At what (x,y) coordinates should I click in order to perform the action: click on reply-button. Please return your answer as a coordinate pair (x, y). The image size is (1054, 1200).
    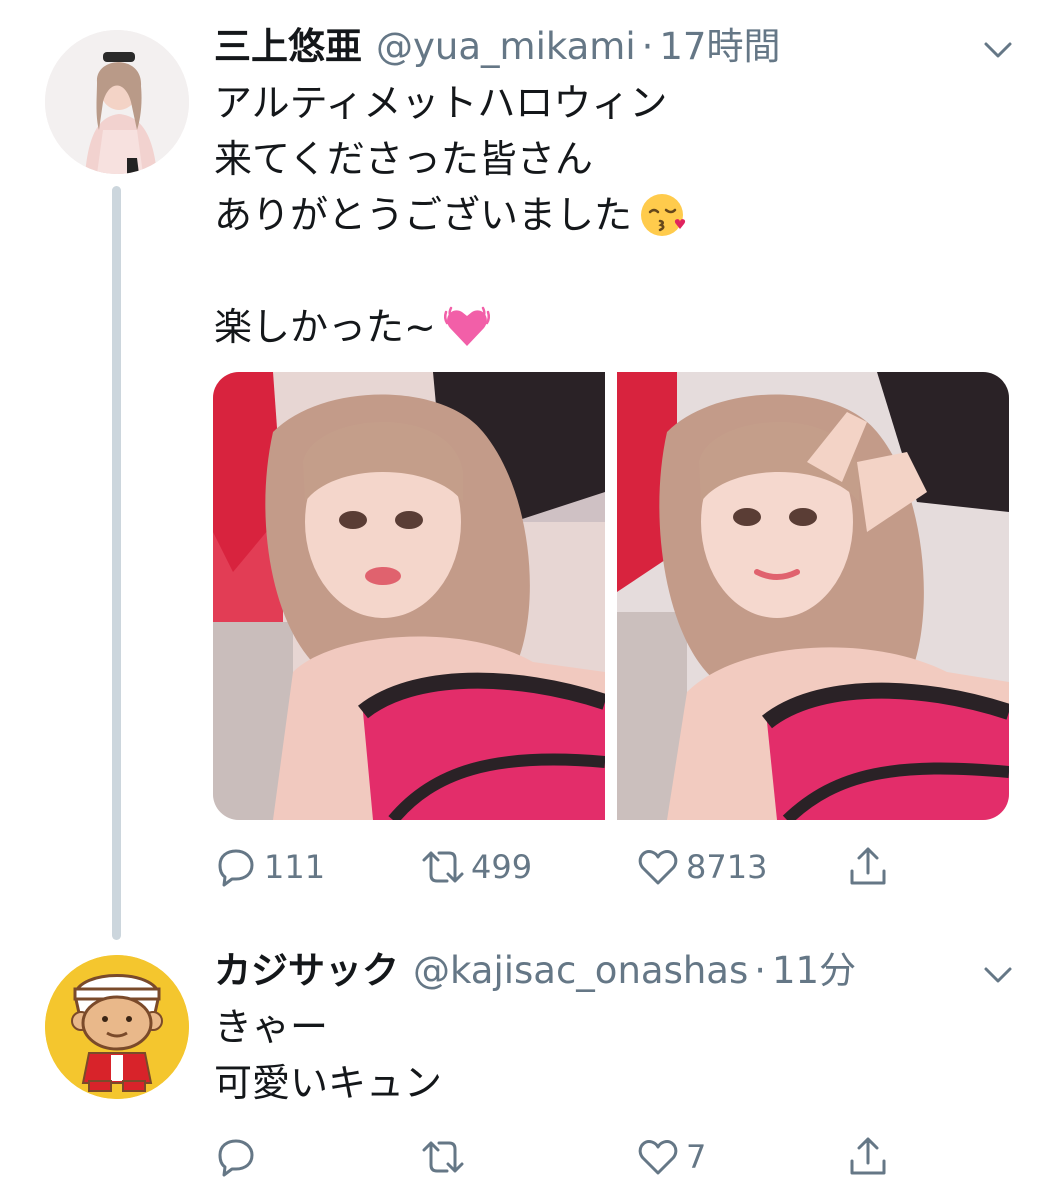
    Looking at the image, I should click on (239, 1157).